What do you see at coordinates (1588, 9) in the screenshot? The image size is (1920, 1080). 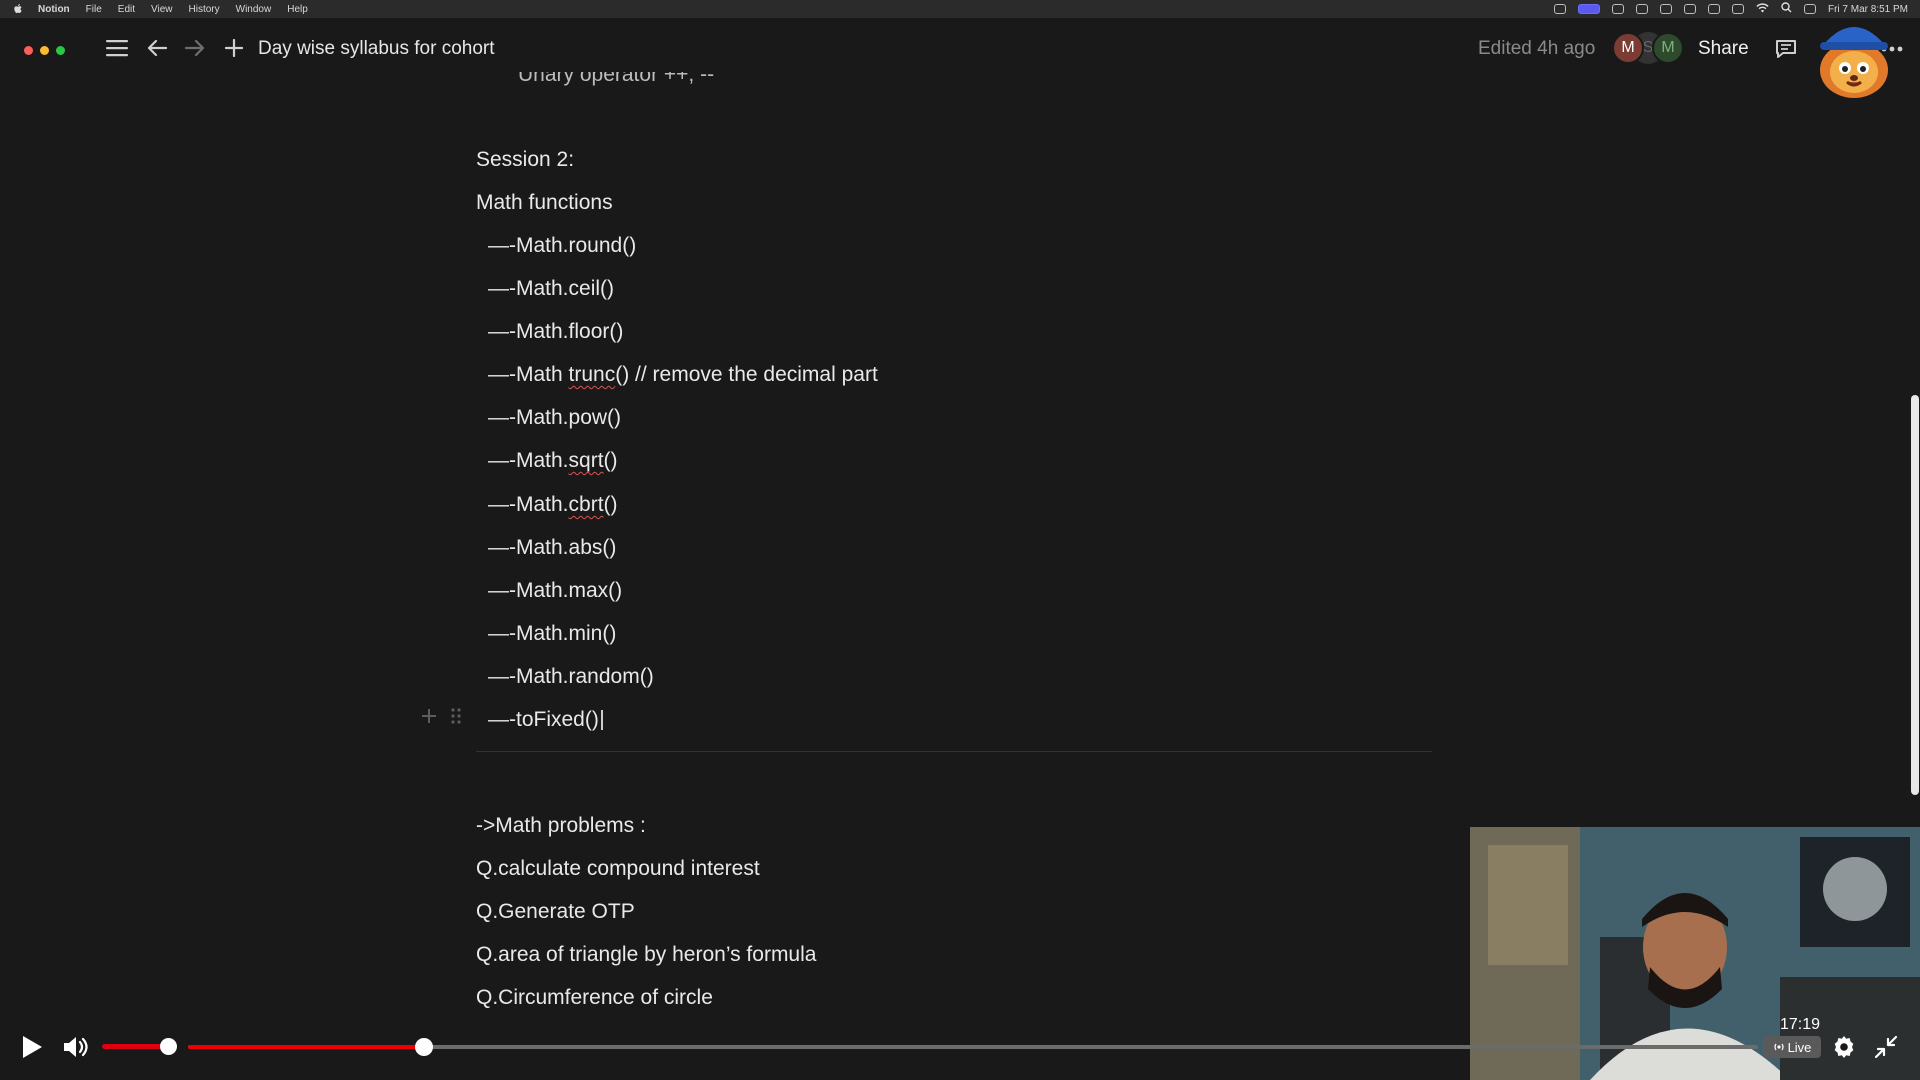 I see `tray-screen-share-icon` at bounding box center [1588, 9].